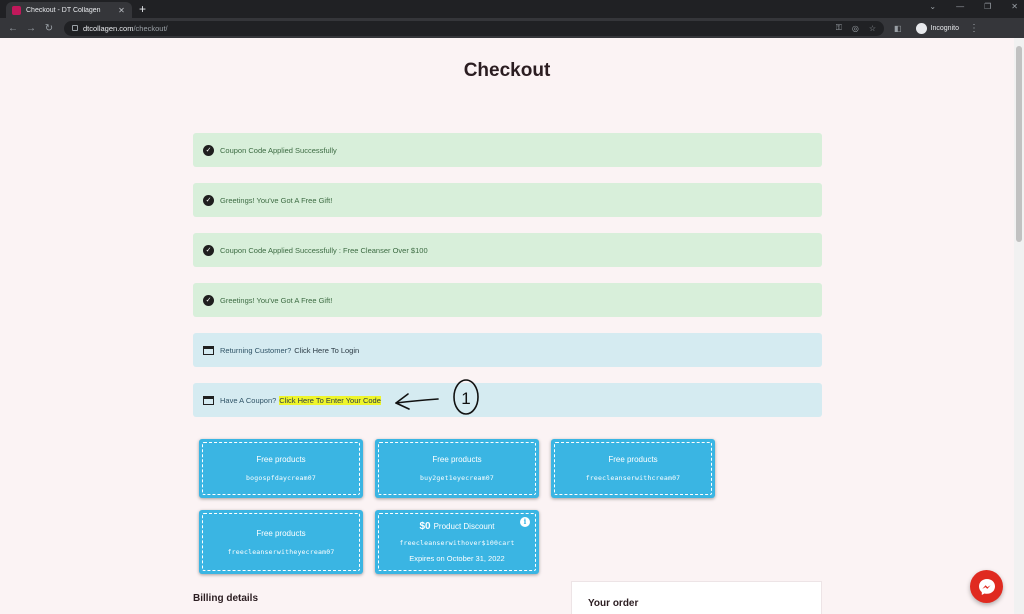 This screenshot has height=614, width=1024. Describe the element at coordinates (326, 350) in the screenshot. I see `login-link: Click Here To Login` at that location.